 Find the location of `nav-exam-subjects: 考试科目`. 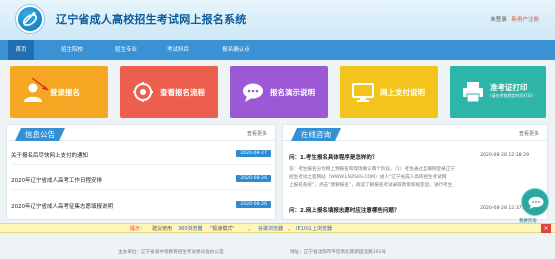

nav-exam-subjects: 考试科目 is located at coordinates (178, 50).